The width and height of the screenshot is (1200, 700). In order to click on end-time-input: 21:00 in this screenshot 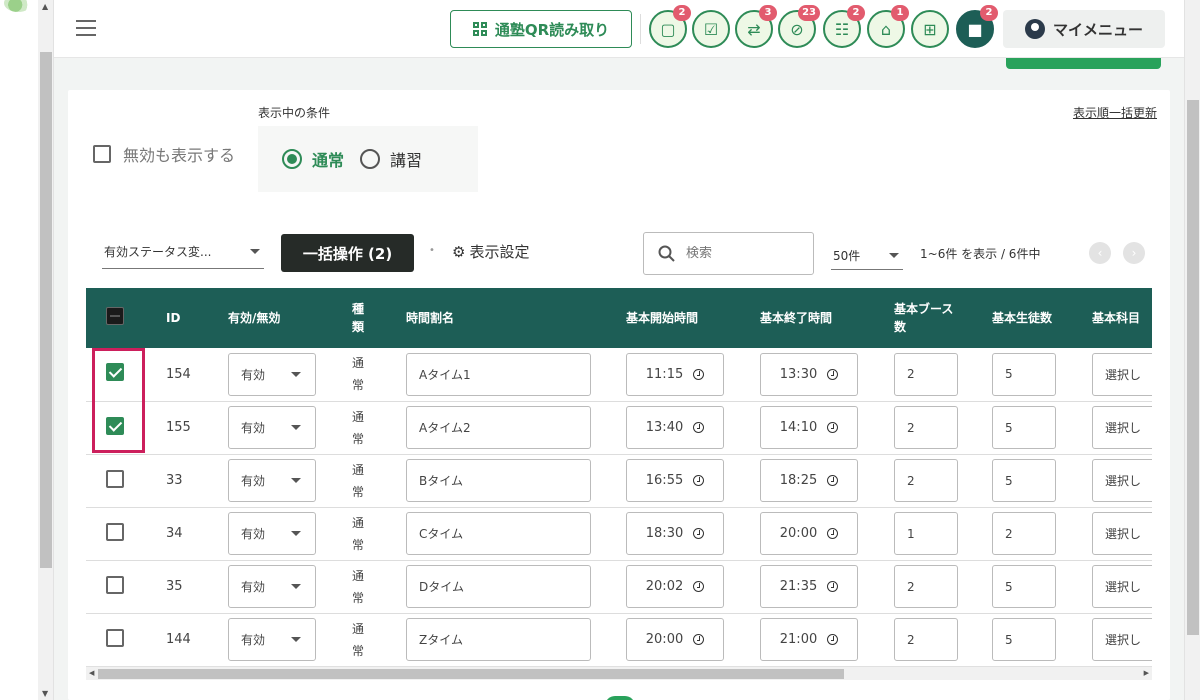, I will do `click(809, 639)`.